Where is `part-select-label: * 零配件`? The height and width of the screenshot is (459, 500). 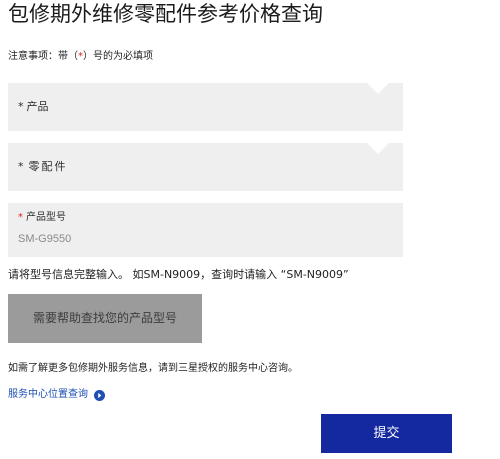 part-select-label: * 零配件 is located at coordinates (43, 167).